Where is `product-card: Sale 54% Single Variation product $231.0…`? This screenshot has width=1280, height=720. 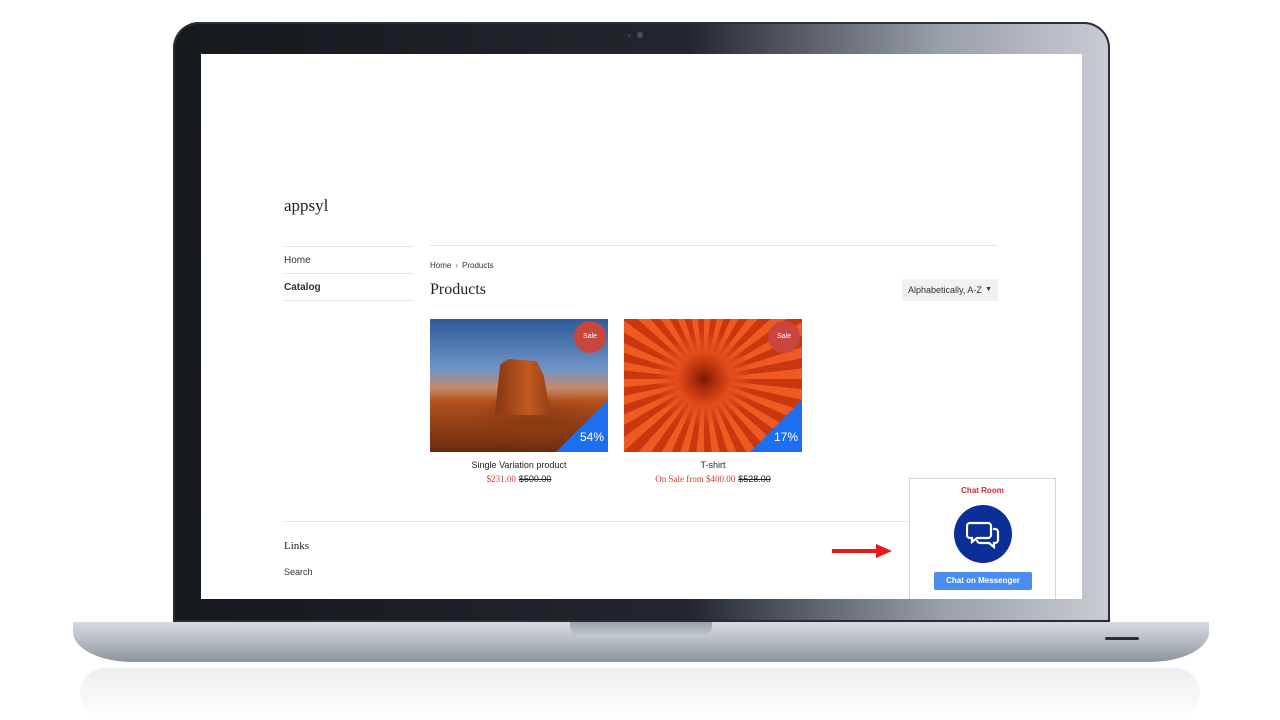
product-card: Sale 54% Single Variation product $231.0… is located at coordinates (519, 401).